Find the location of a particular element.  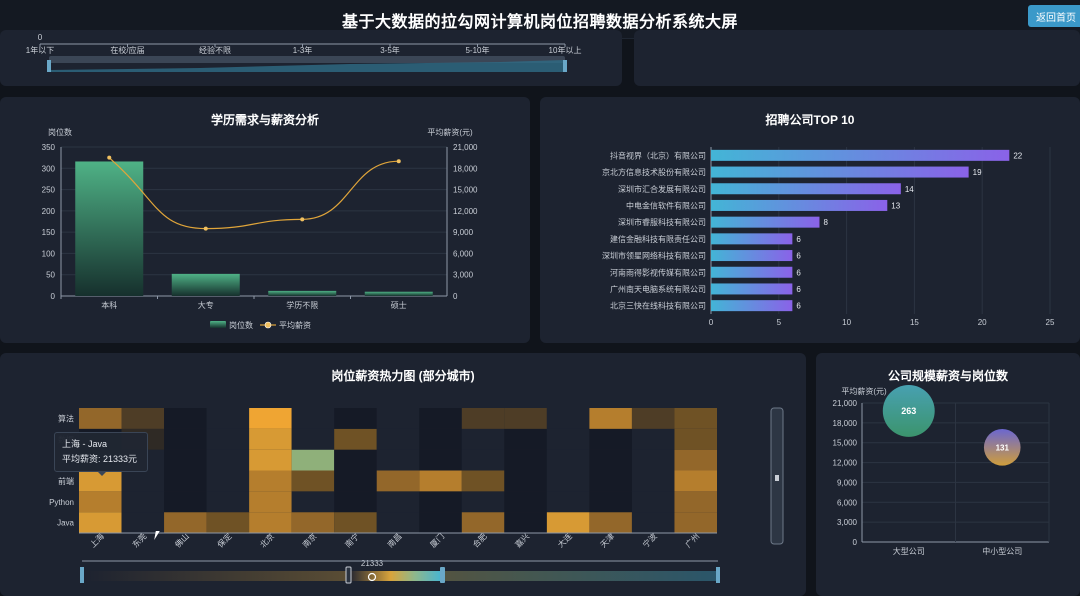

visual-map-range-handle-right is located at coordinates (442, 575).